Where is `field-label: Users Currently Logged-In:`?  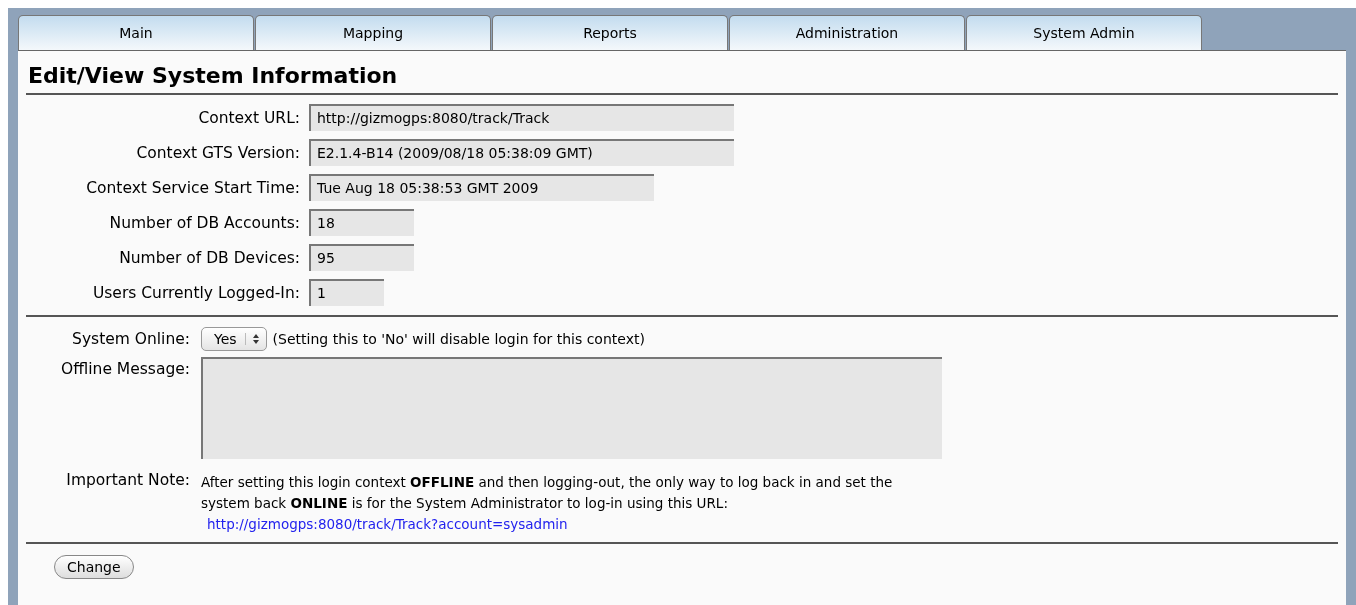
field-label: Users Currently Logged-In: is located at coordinates (196, 292).